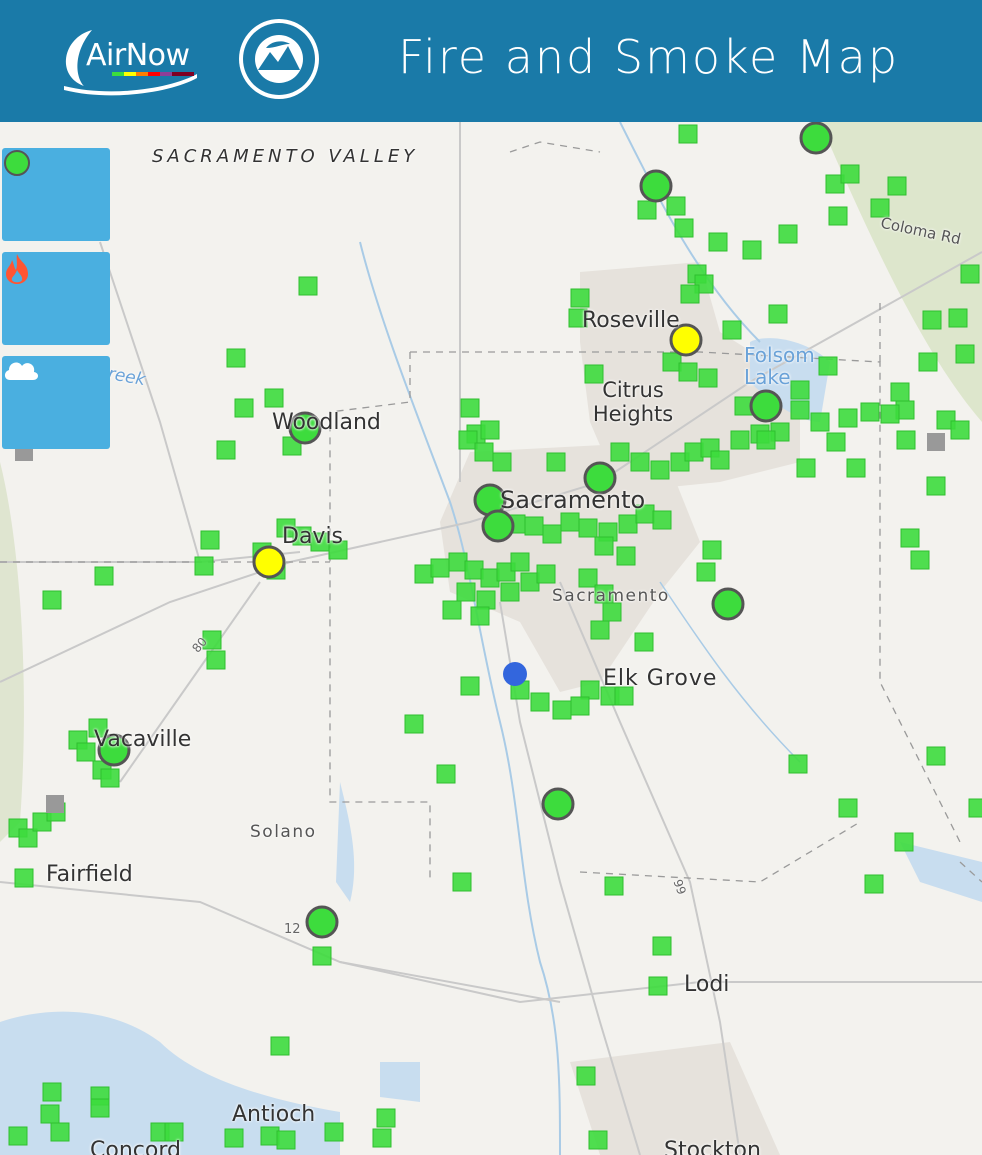 The image size is (982, 1155). I want to click on blue-site-marker, so click(515, 674).